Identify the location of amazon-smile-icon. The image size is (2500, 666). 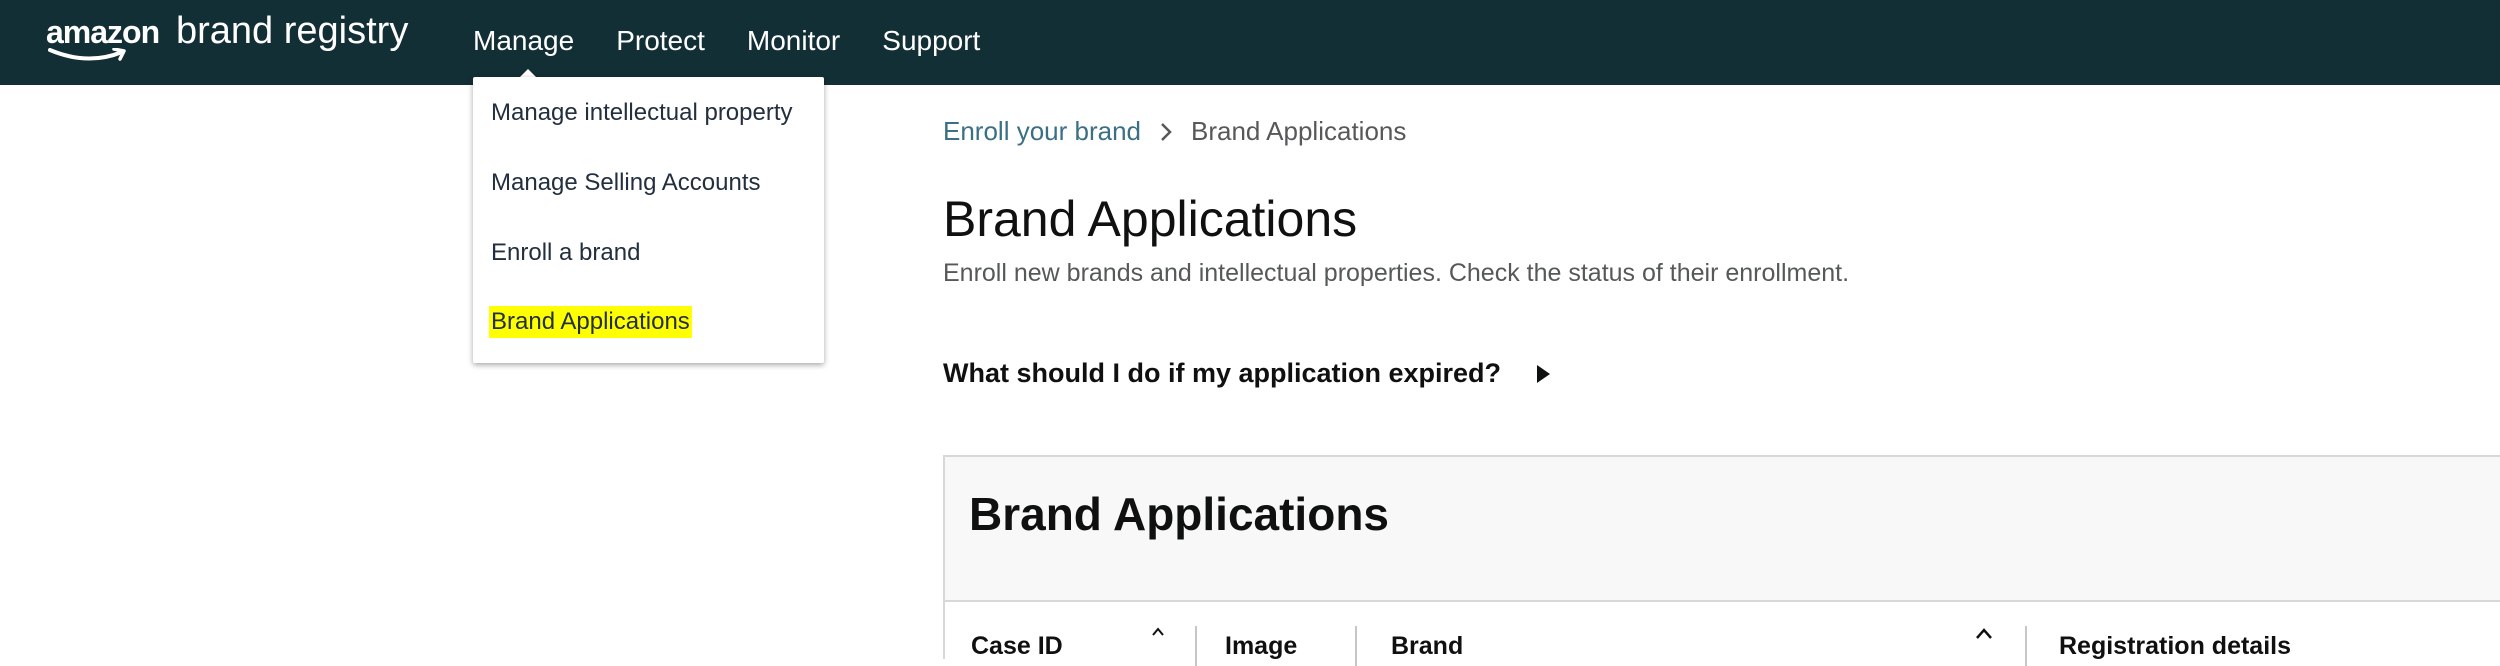
(87, 54).